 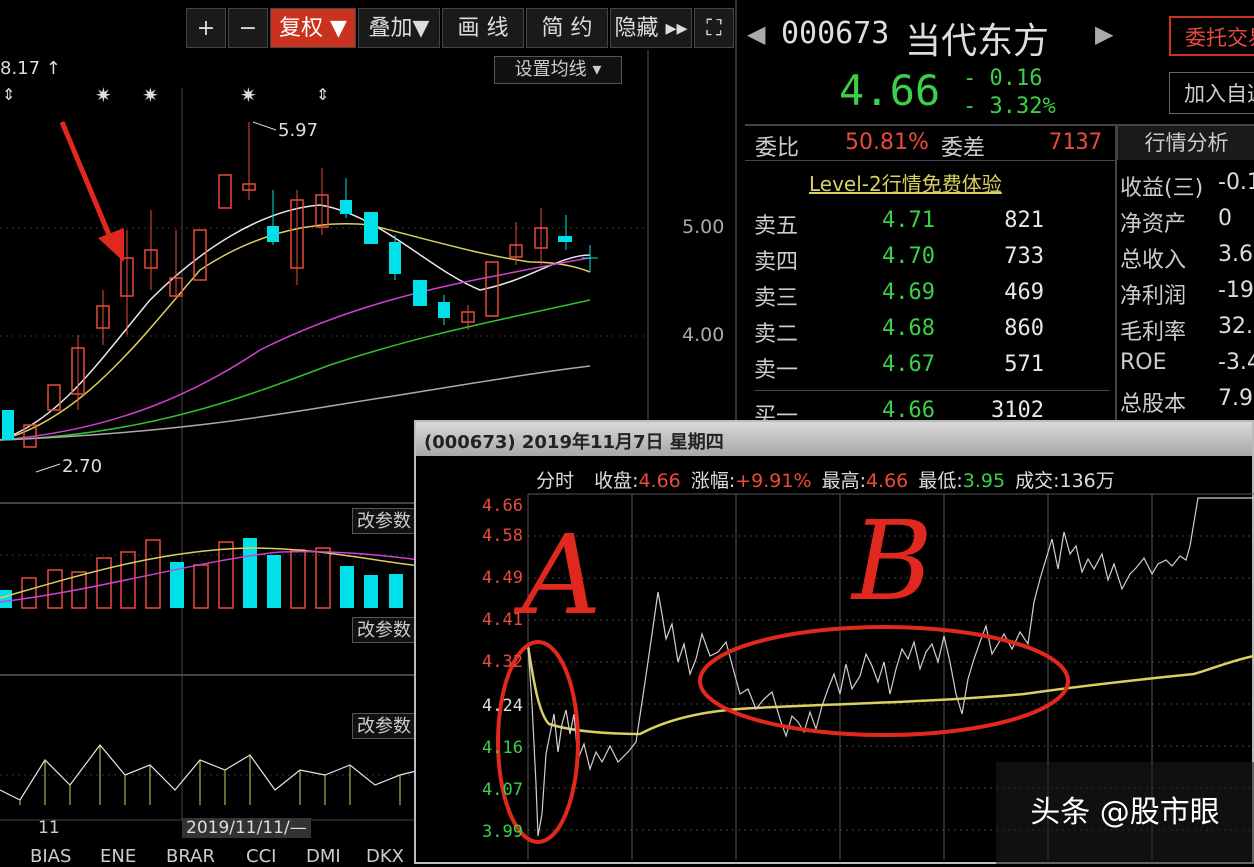 What do you see at coordinates (1024, 364) in the screenshot?
I see `ask-volume: 571` at bounding box center [1024, 364].